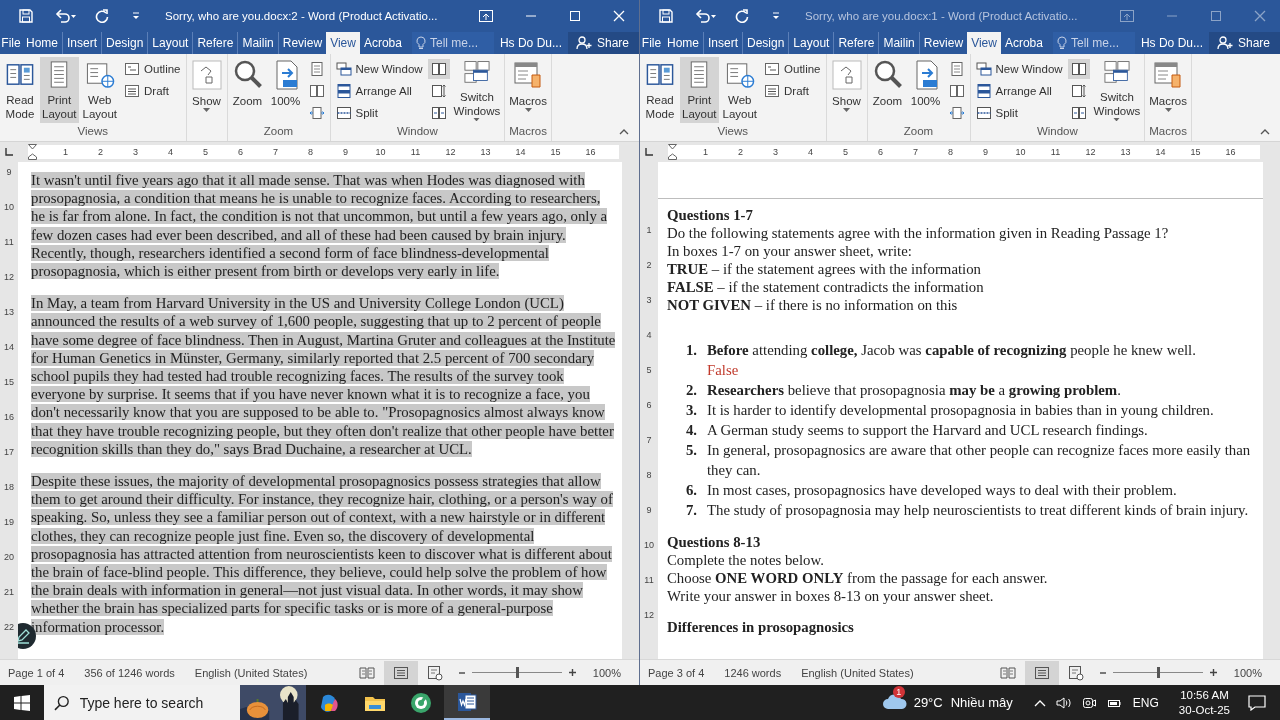  What do you see at coordinates (129, 672) in the screenshot?
I see `word-count: 356 of 1246 words` at bounding box center [129, 672].